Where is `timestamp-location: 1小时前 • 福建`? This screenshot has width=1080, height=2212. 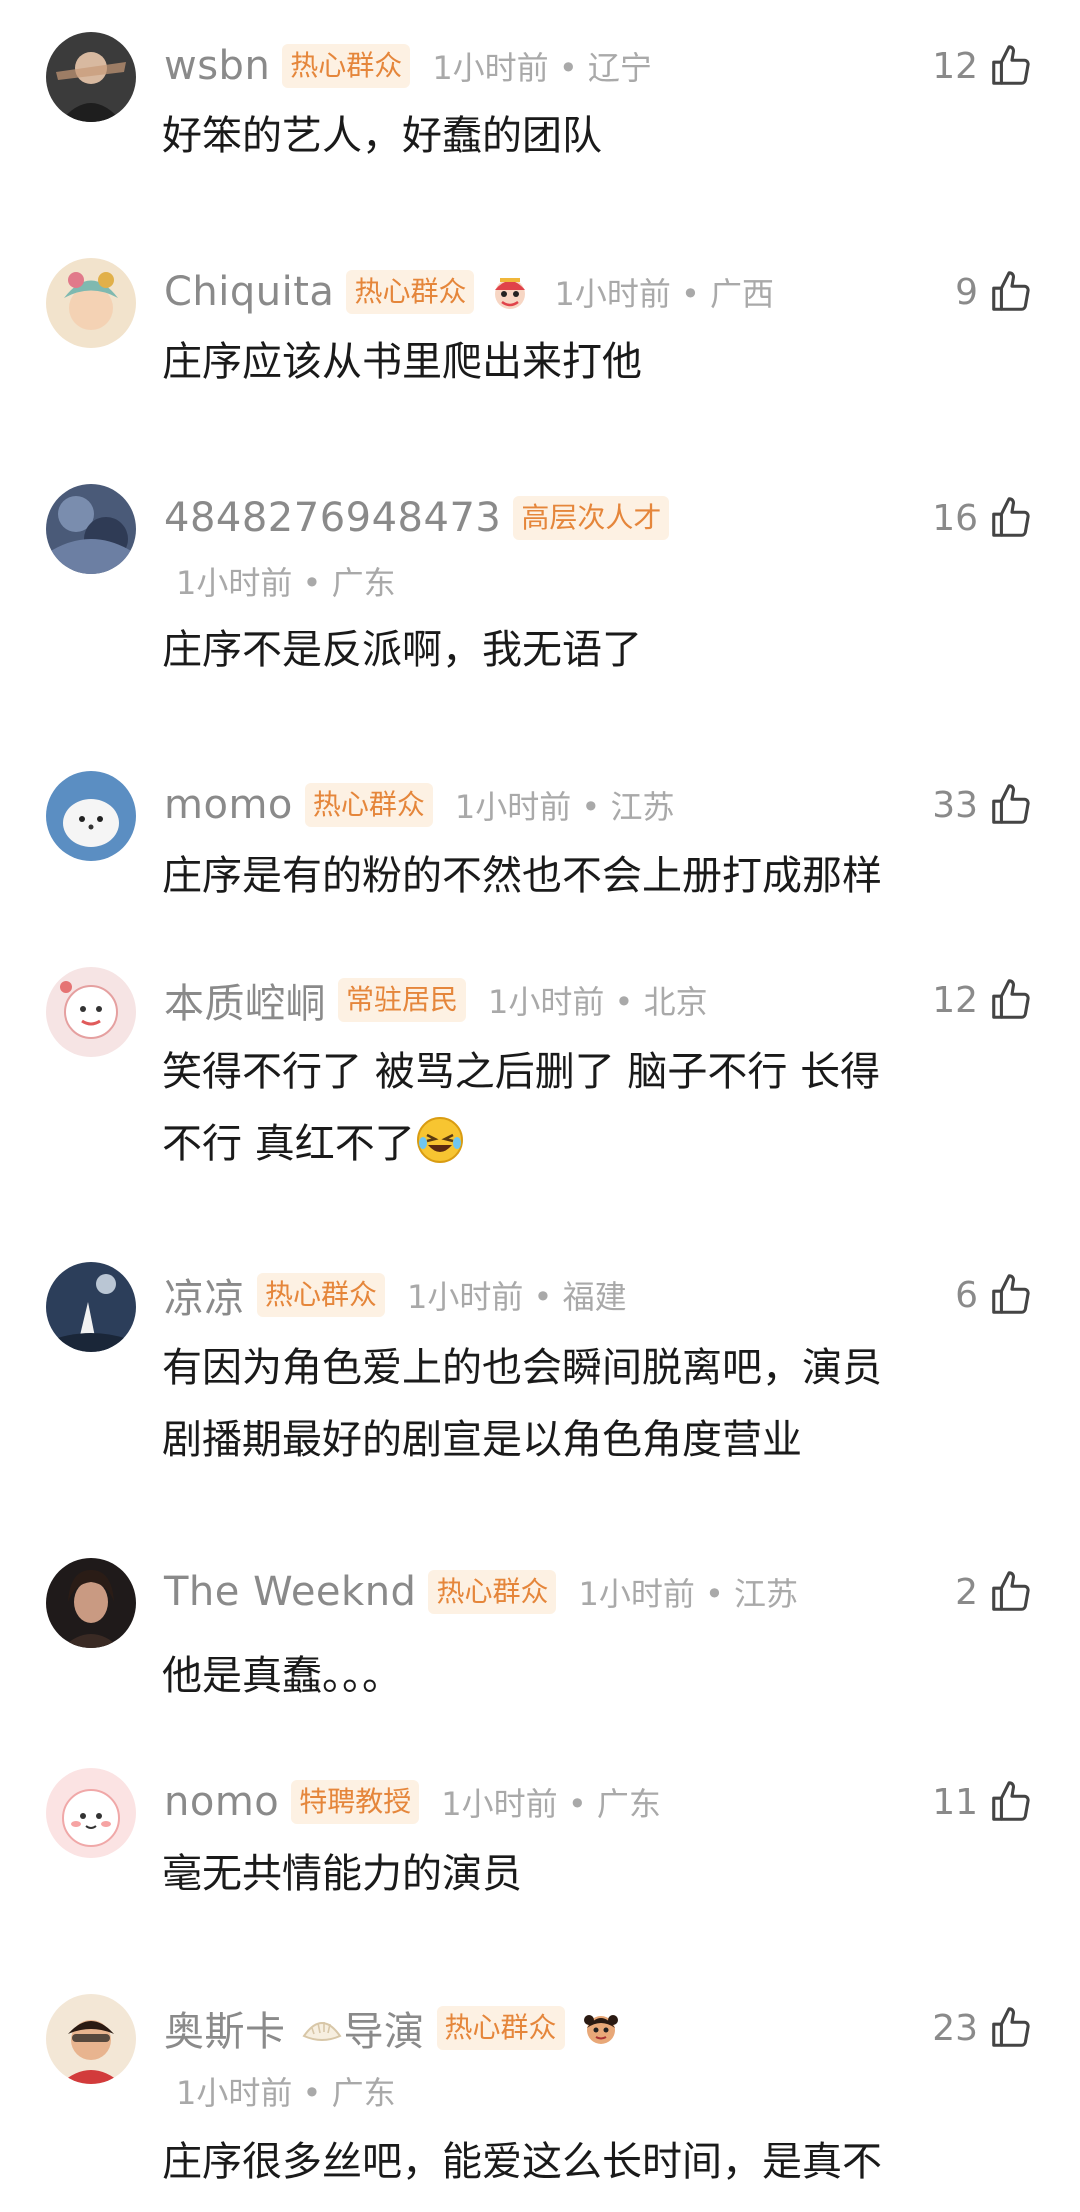
timestamp-location: 1小时前 • 福建 is located at coordinates (517, 1297).